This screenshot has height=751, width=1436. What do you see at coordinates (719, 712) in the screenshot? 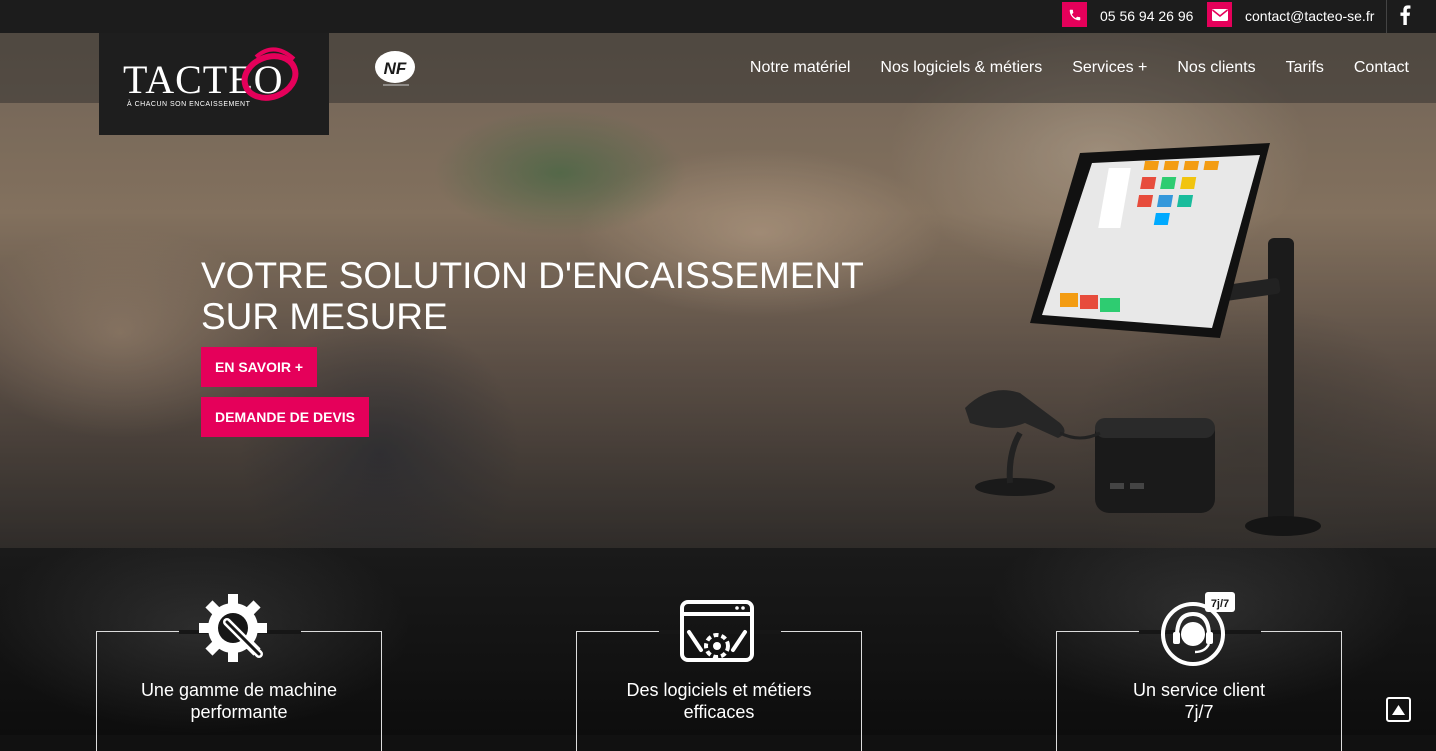
I see `feature-line: efficaces` at bounding box center [719, 712].